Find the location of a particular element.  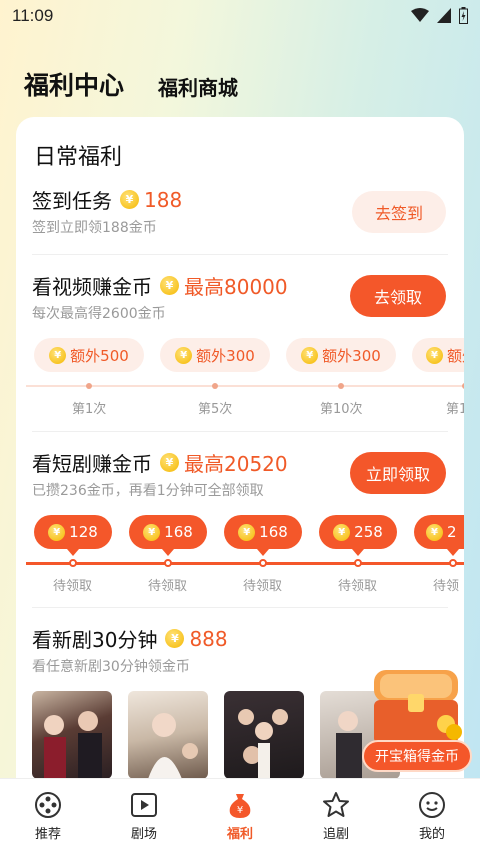

checkin-button: 去签到 is located at coordinates (399, 212).